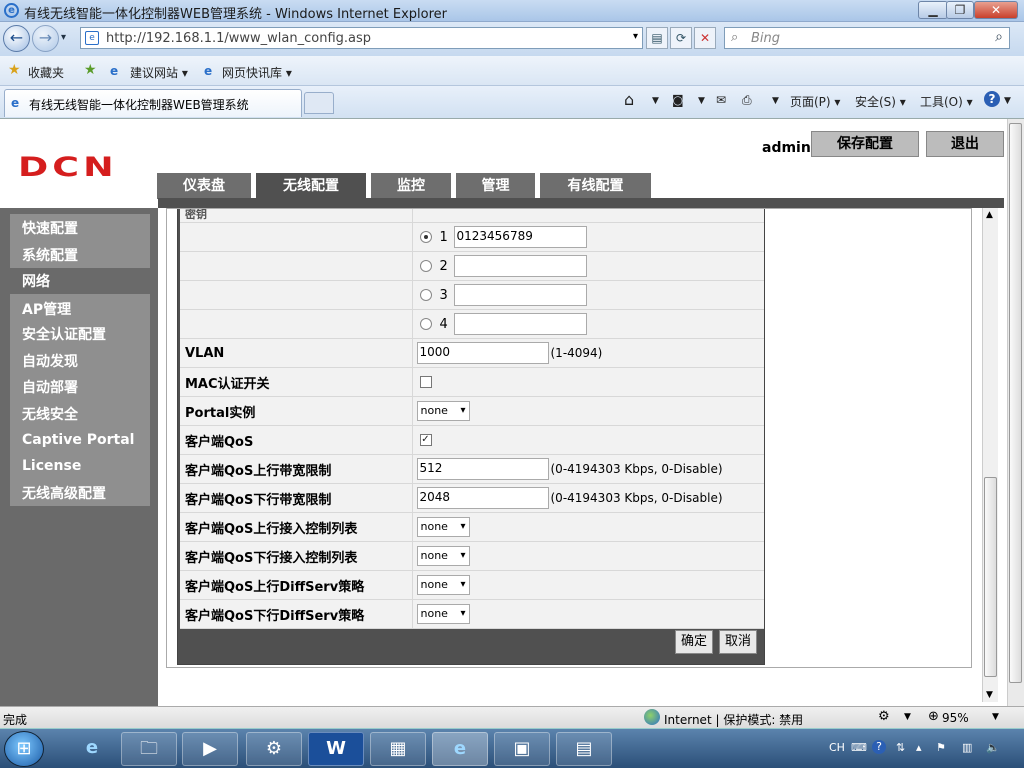 This screenshot has width=1024, height=768. Describe the element at coordinates (311, 186) in the screenshot. I see `tab-wireless-config: 无线配置` at that location.